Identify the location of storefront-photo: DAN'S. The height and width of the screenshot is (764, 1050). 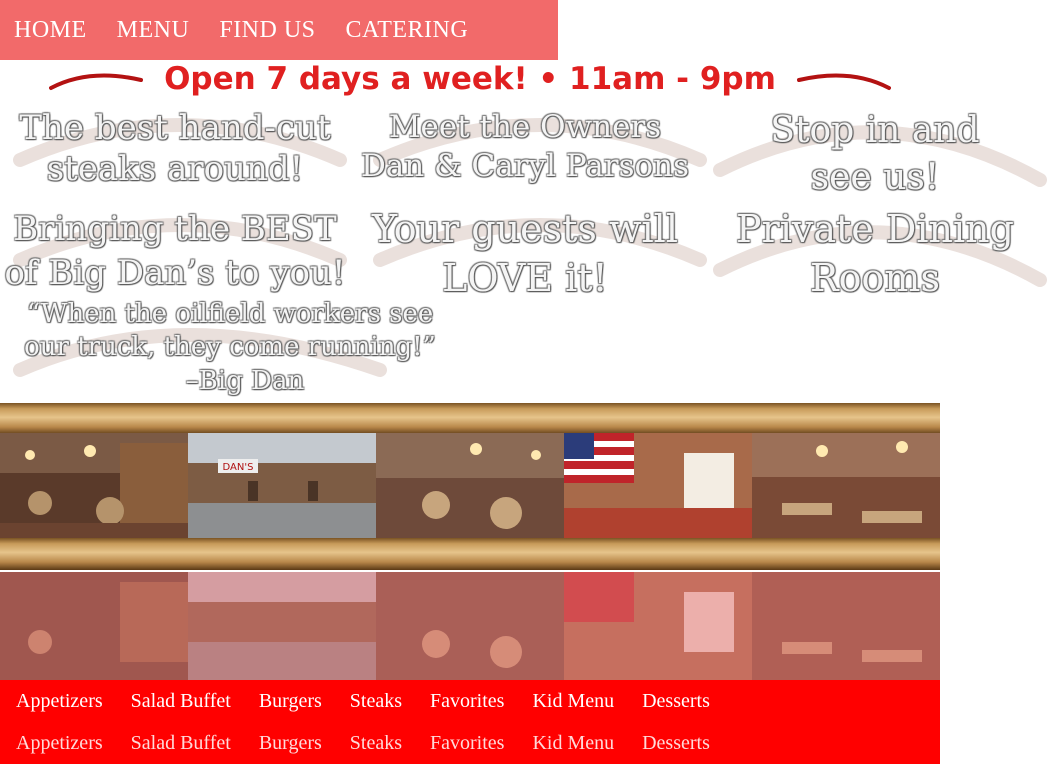
(282, 486).